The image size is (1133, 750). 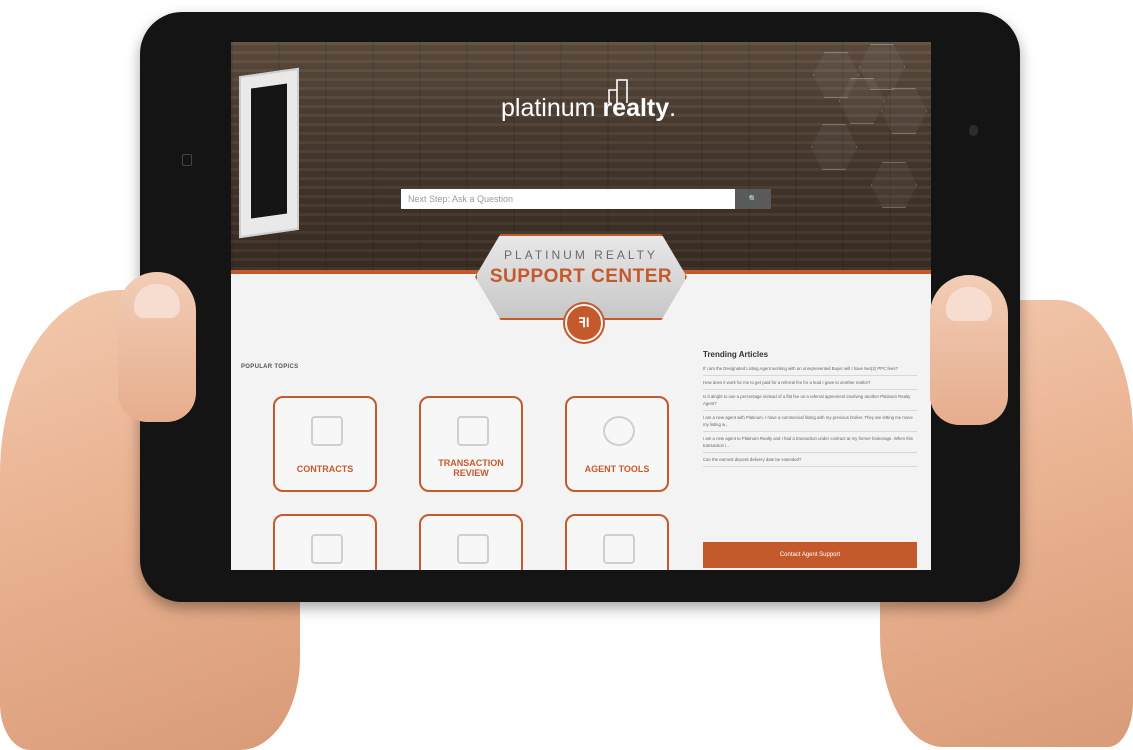 I want to click on badge-main-text: SUPPORT CENTER, so click(x=581, y=276).